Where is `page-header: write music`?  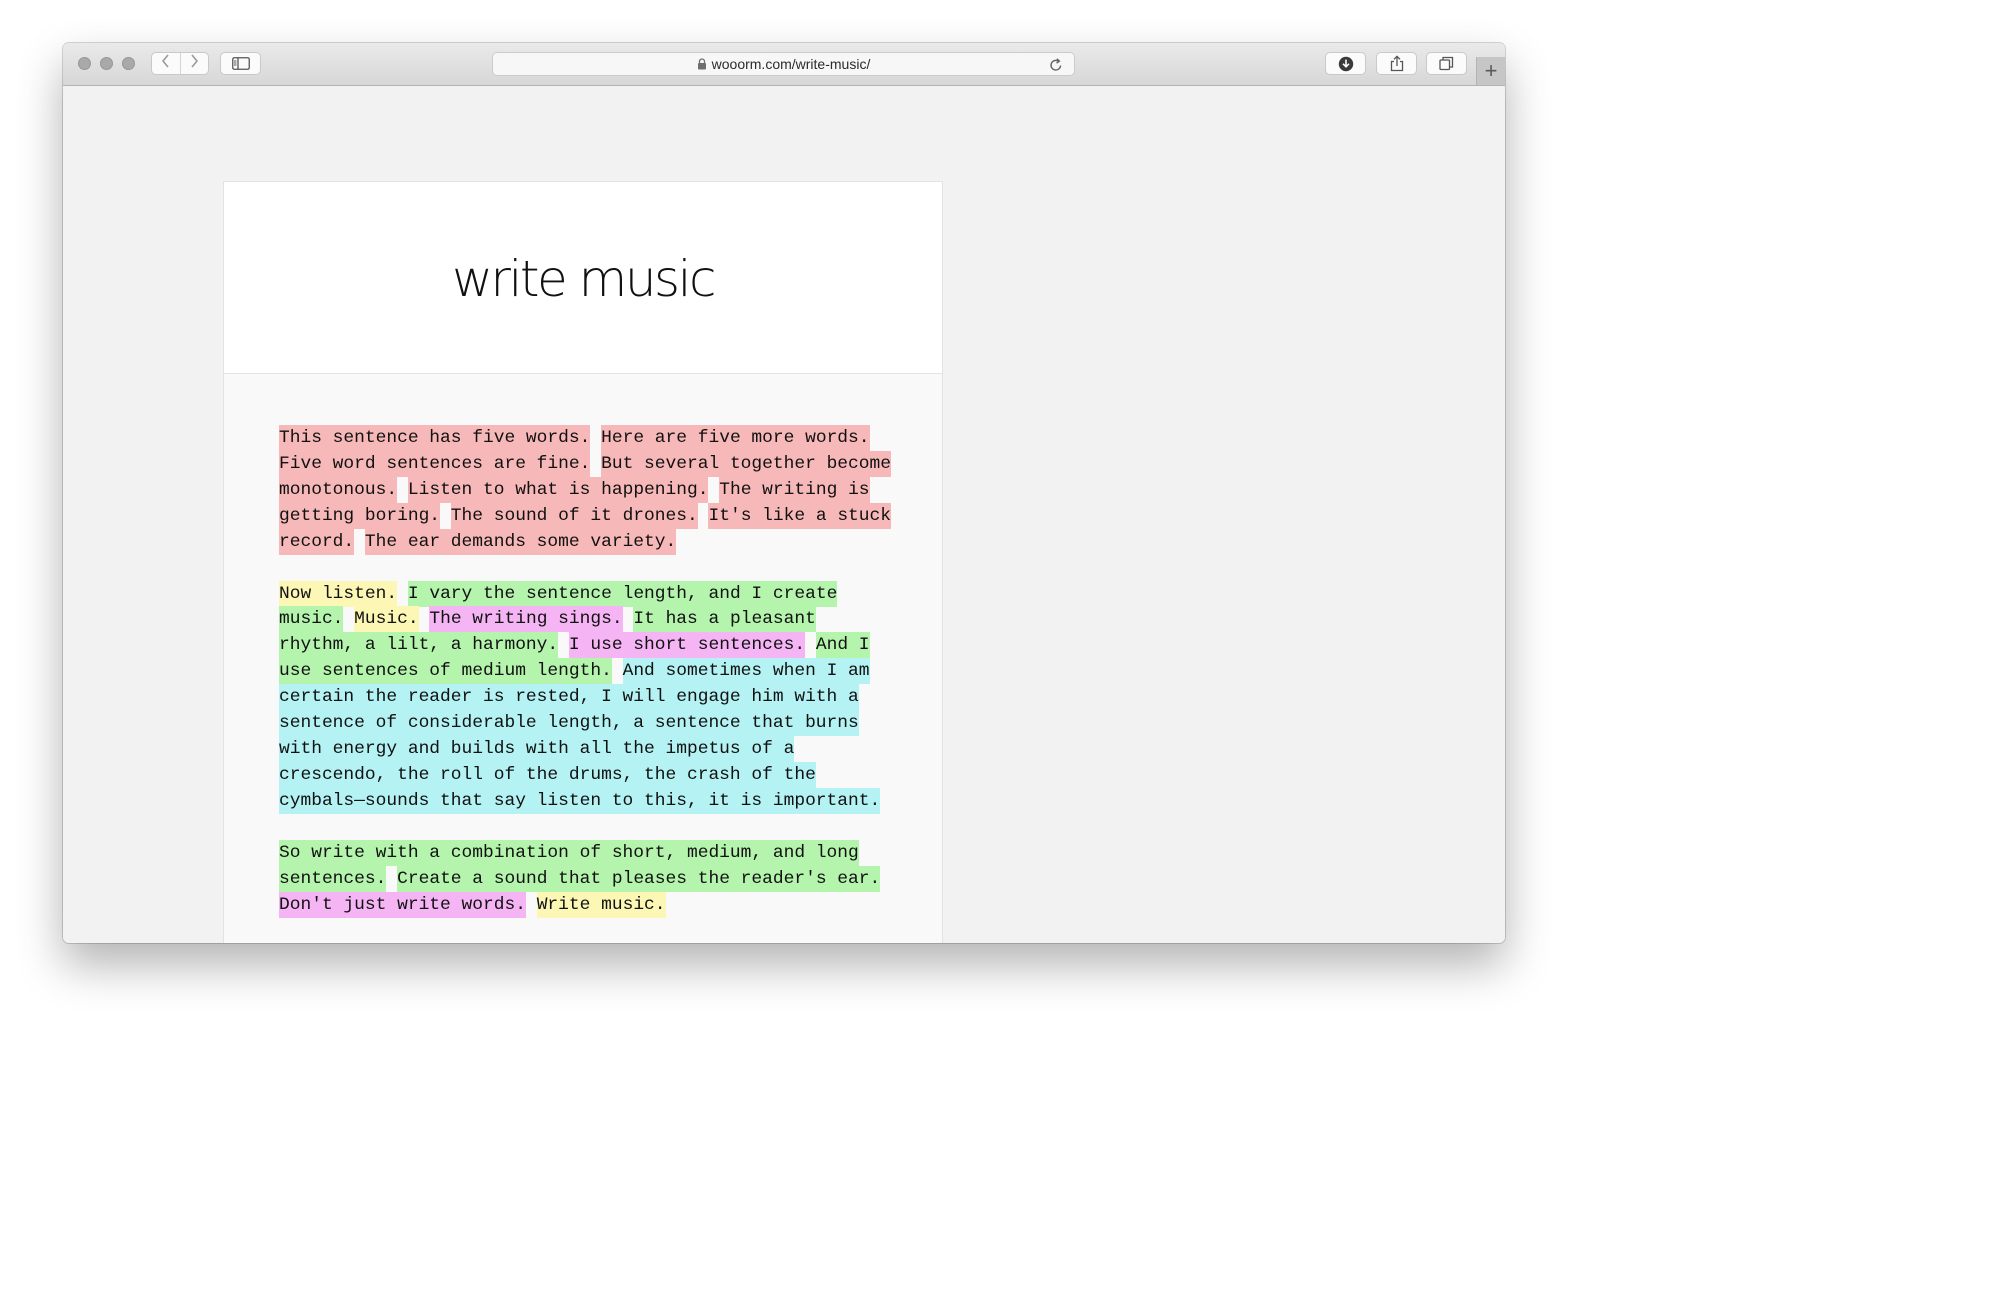
page-header: write music is located at coordinates (583, 278).